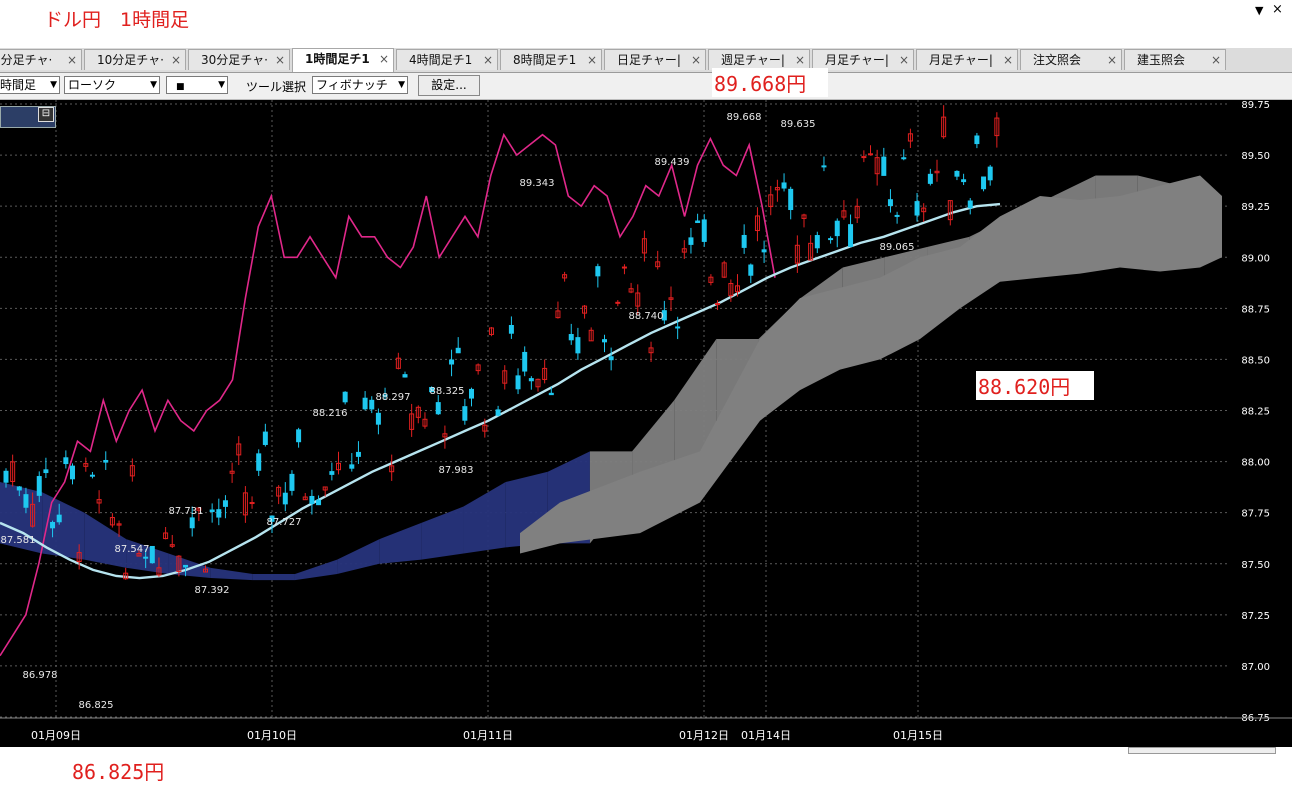 This screenshot has height=785, width=1292. I want to click on x-tick-label: 01月15日, so click(918, 735).